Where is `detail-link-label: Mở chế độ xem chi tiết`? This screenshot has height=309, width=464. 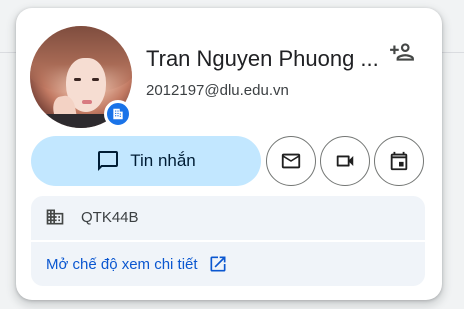 detail-link-label: Mở chế độ xem chi tiết is located at coordinates (122, 264).